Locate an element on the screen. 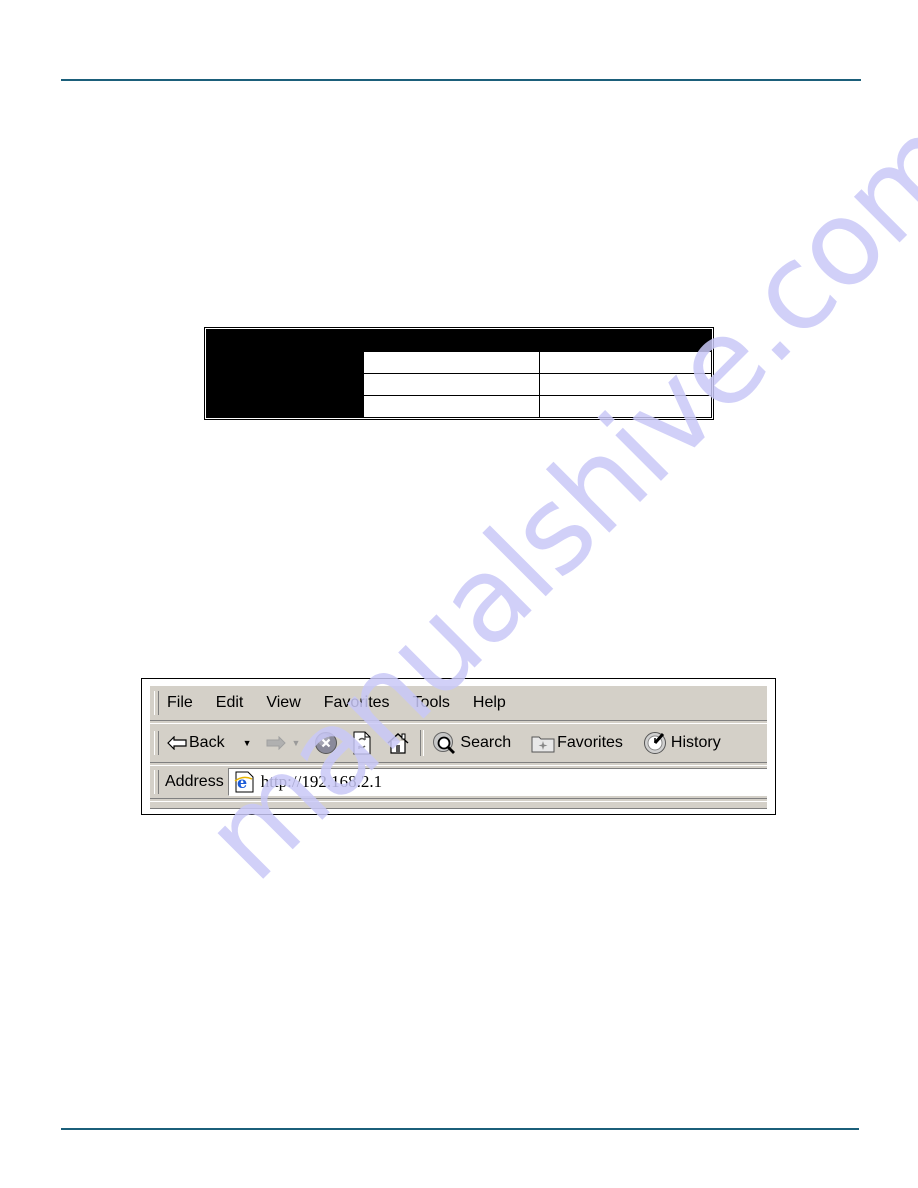 The image size is (918, 1188). menu-help: Help is located at coordinates (489, 703).